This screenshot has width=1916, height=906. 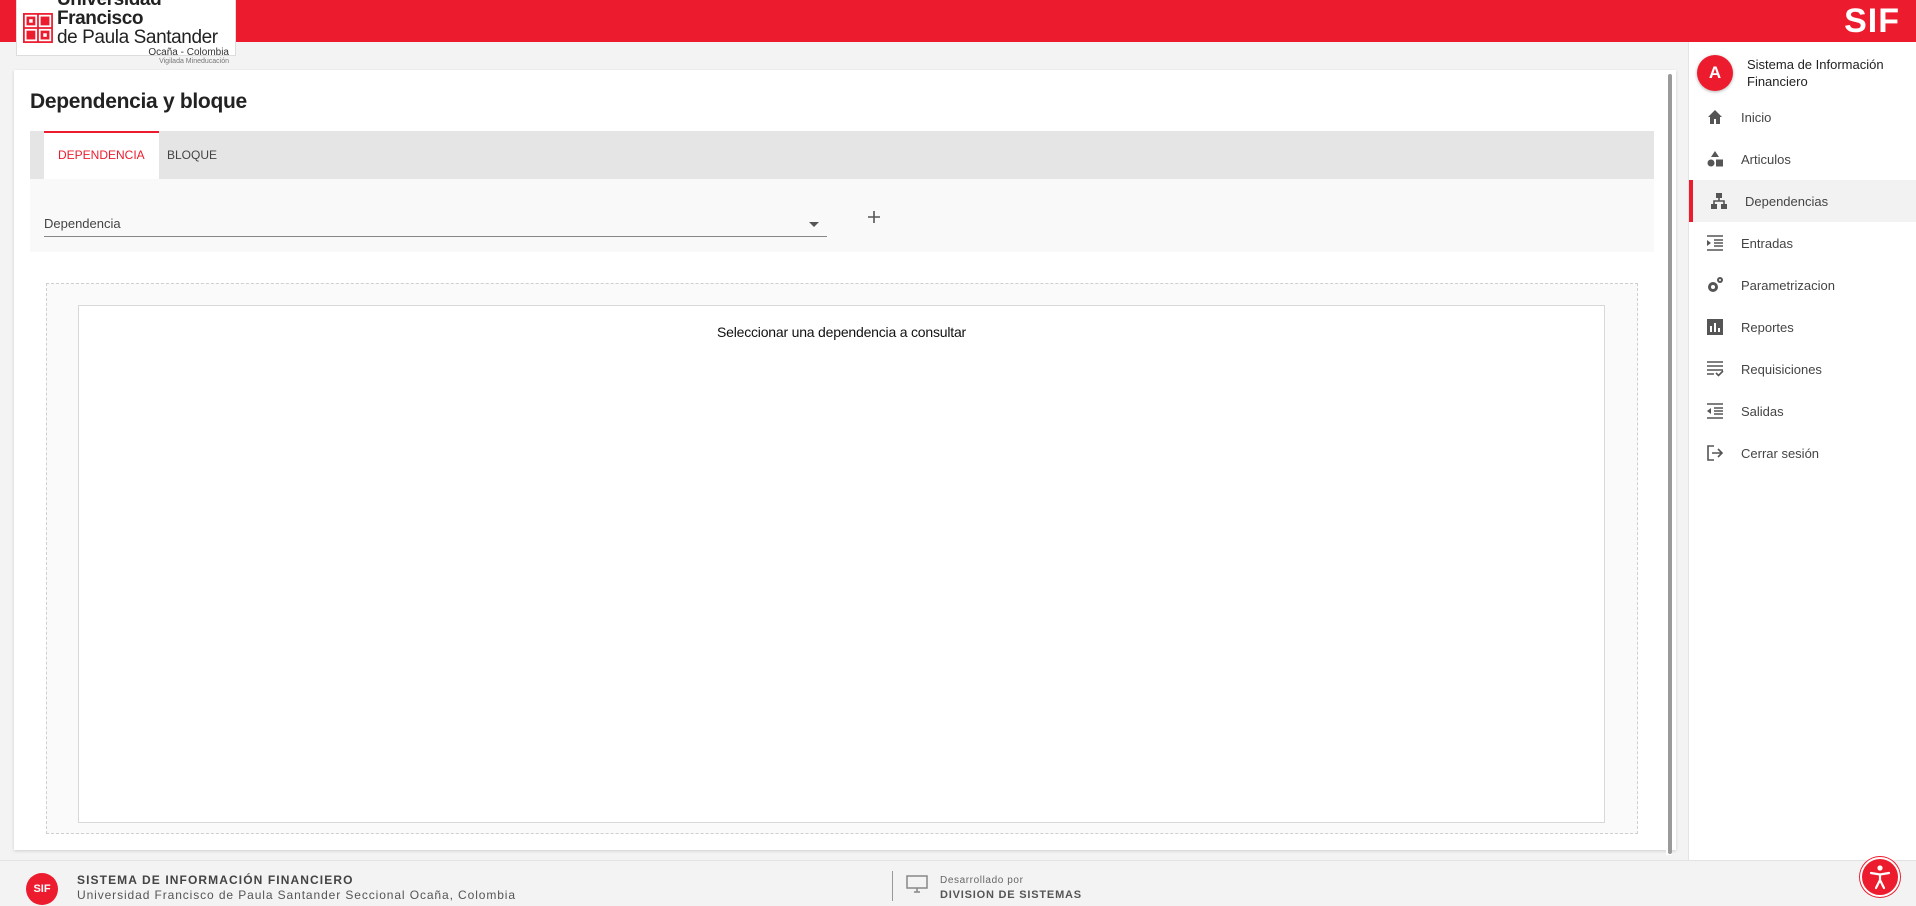 I want to click on sidebar-item-inicio: Inicio, so click(x=1802, y=117).